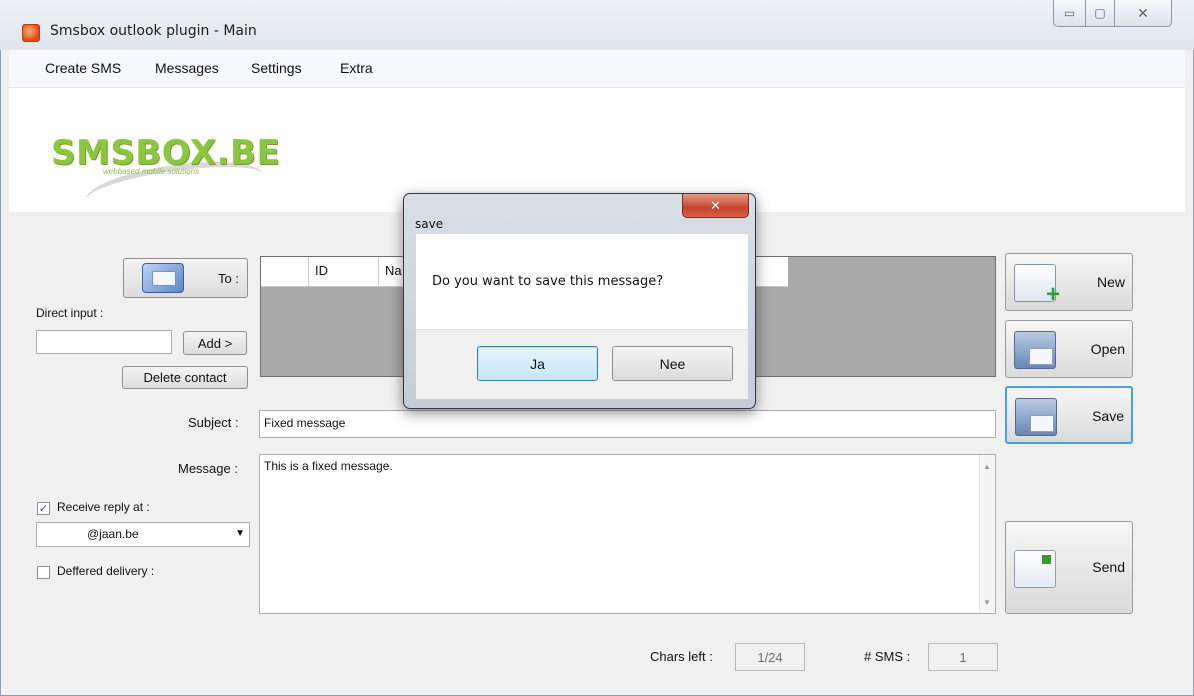 The image size is (1194, 696). Describe the element at coordinates (103, 507) in the screenshot. I see `receive-reply-label: Receive reply at :` at that location.